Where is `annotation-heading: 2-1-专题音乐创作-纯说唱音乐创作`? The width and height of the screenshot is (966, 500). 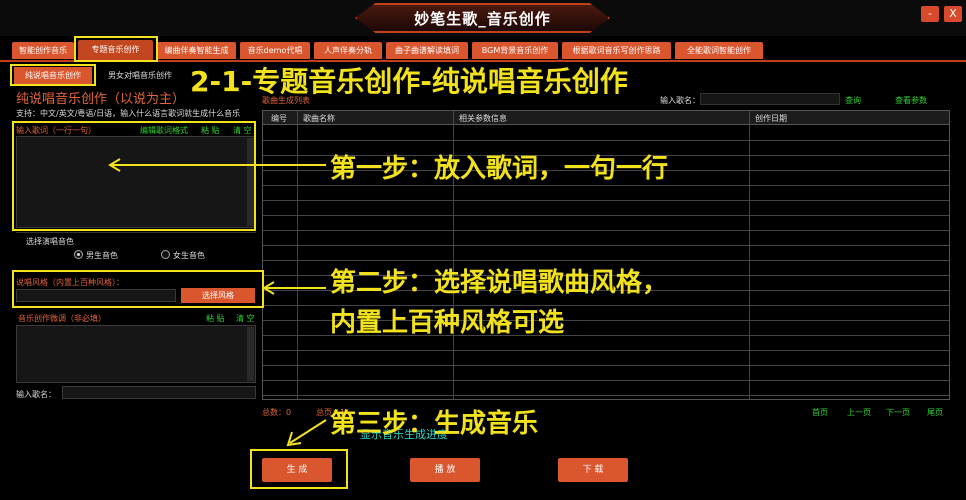 annotation-heading: 2-1-专题音乐创作-纯说唱音乐创作 is located at coordinates (409, 81).